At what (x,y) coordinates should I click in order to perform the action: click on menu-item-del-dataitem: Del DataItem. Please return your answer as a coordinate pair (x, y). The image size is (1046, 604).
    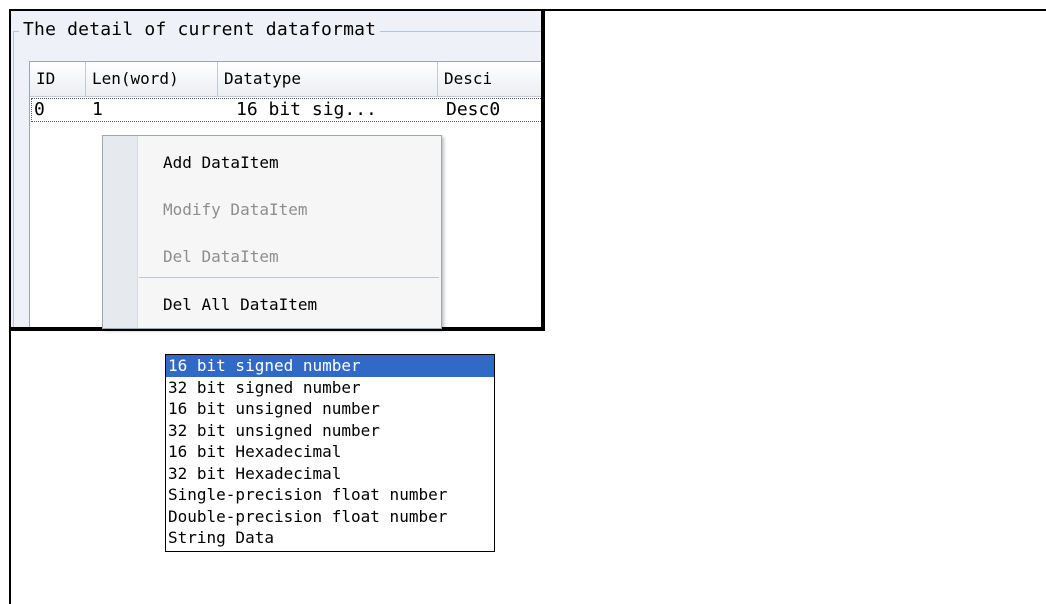
    Looking at the image, I should click on (221, 256).